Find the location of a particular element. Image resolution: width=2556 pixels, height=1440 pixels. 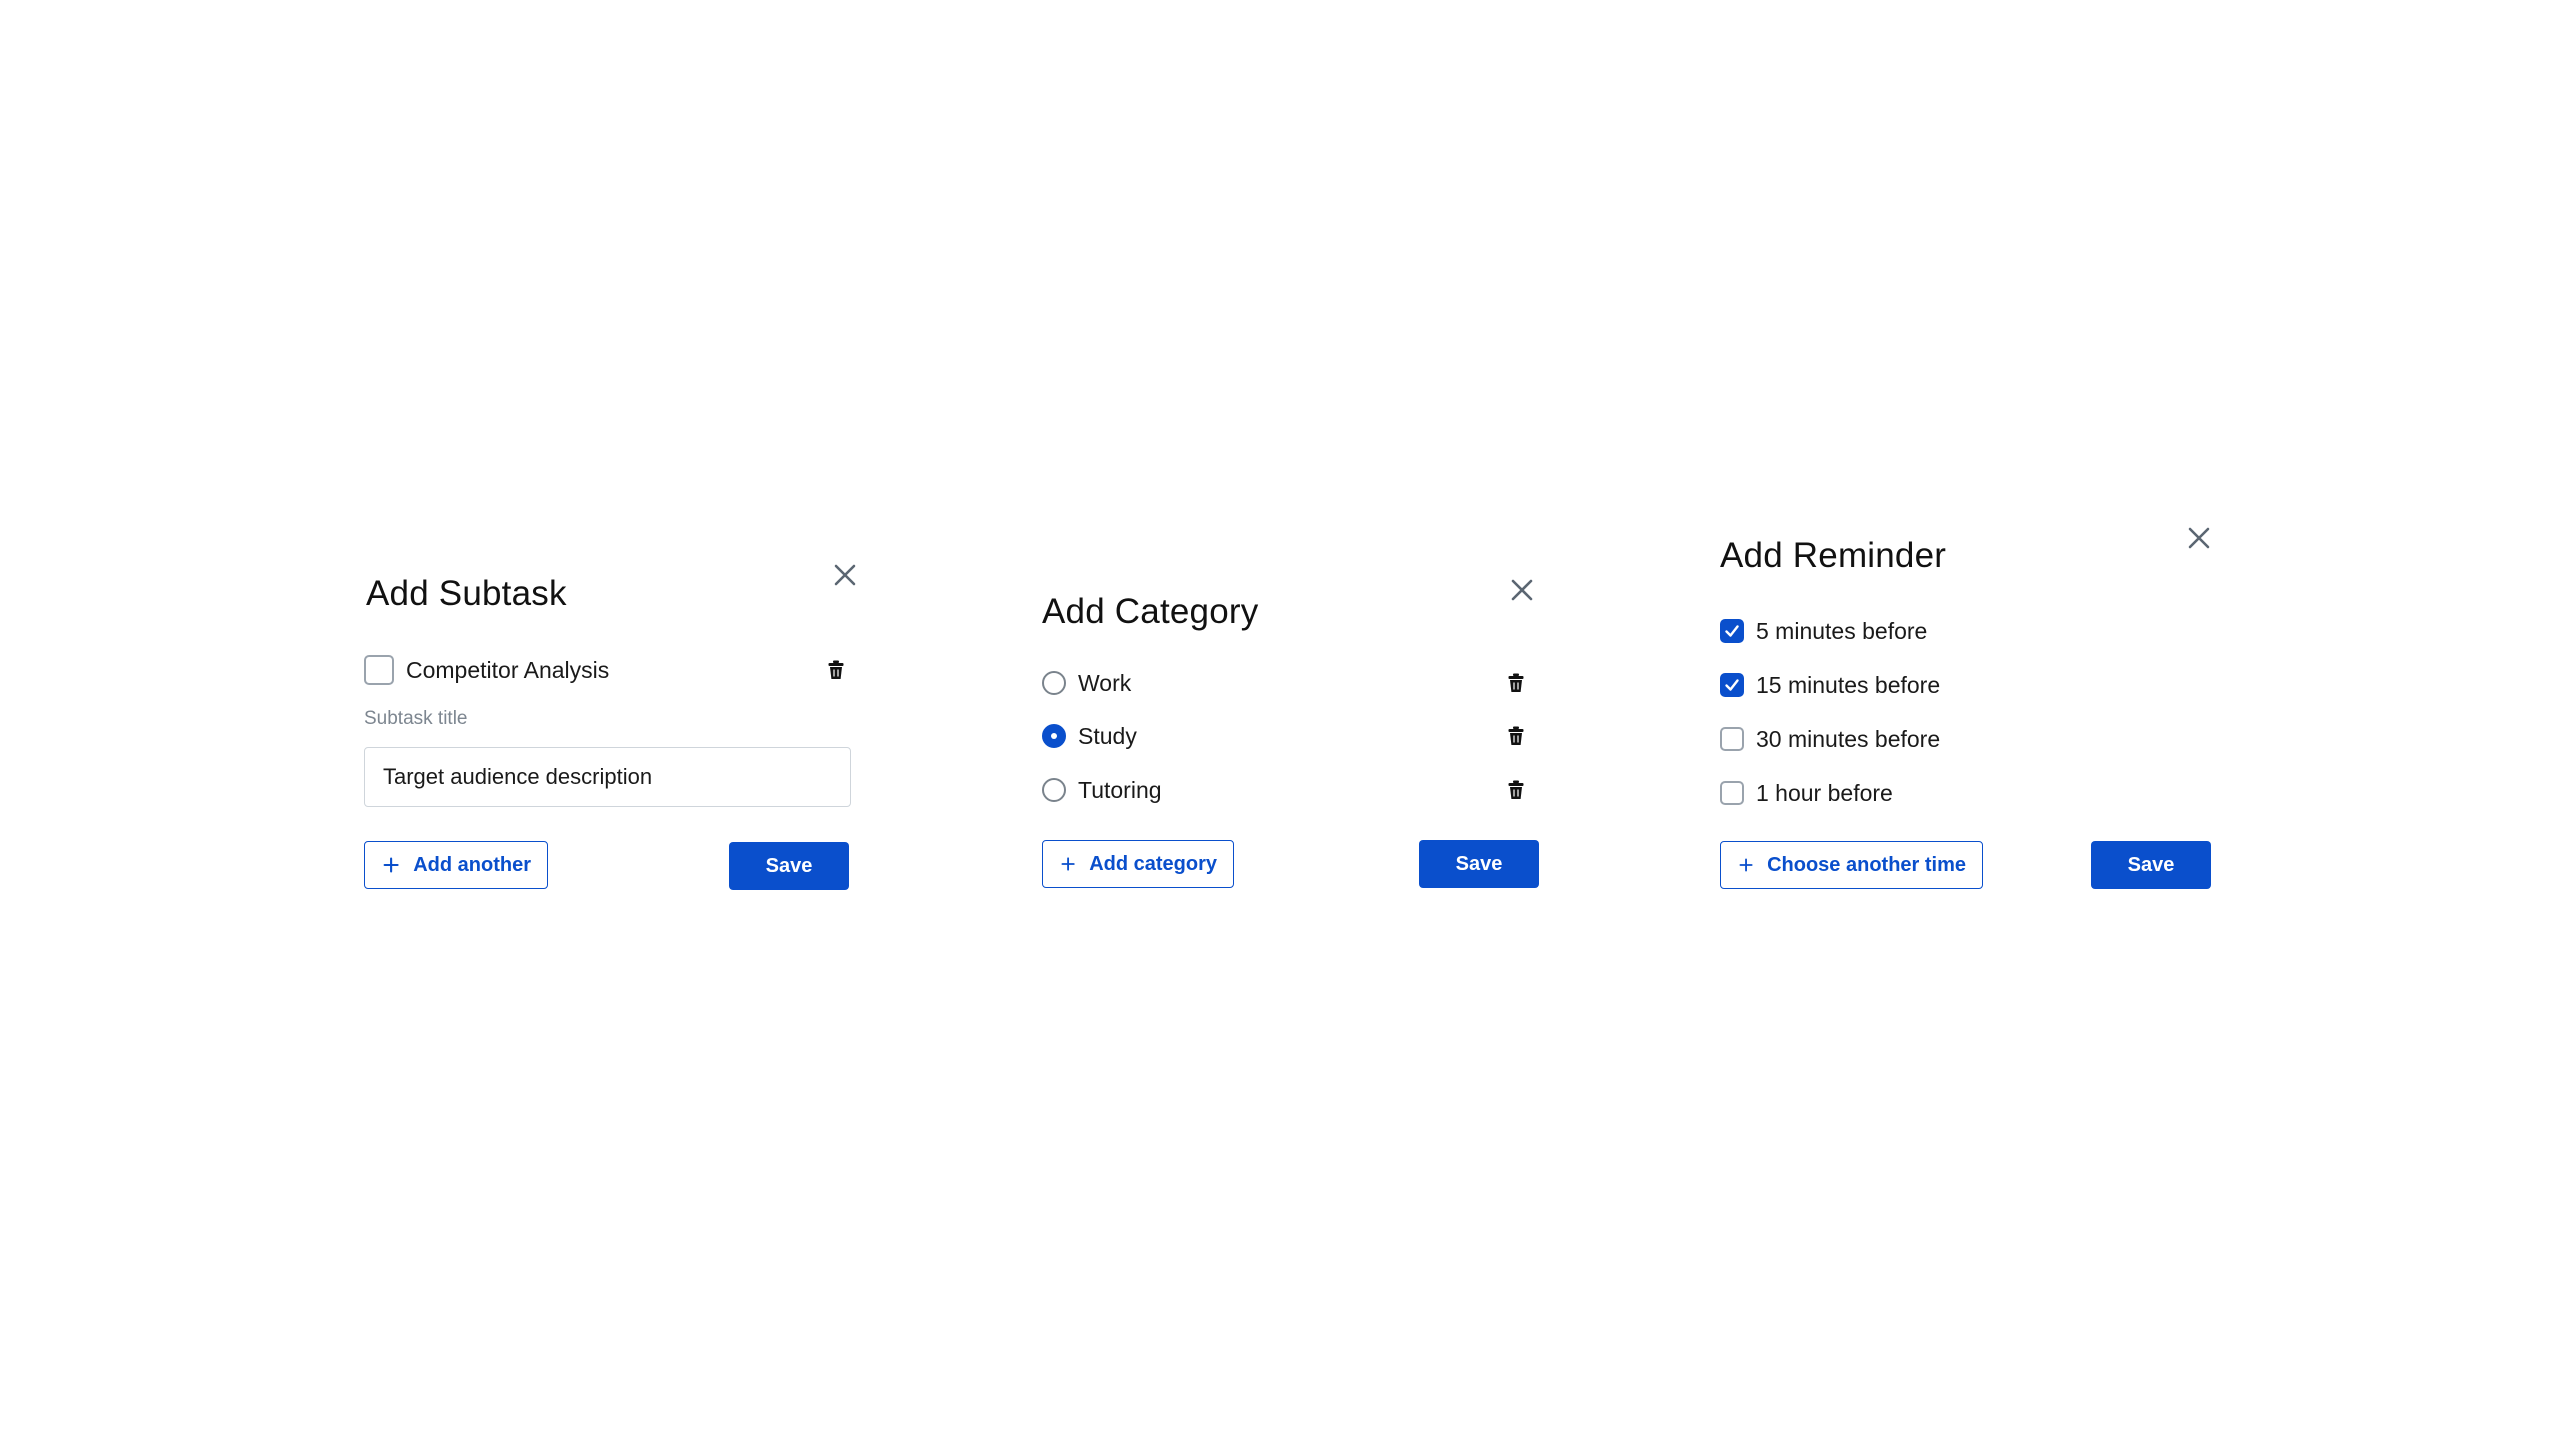

category-label: Tutoring is located at coordinates (1120, 790).